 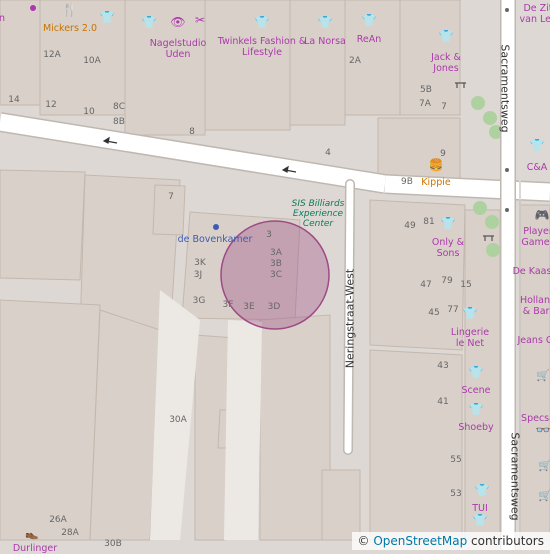 I want to click on poi-de-kaas: De Kaas, so click(x=531, y=271).